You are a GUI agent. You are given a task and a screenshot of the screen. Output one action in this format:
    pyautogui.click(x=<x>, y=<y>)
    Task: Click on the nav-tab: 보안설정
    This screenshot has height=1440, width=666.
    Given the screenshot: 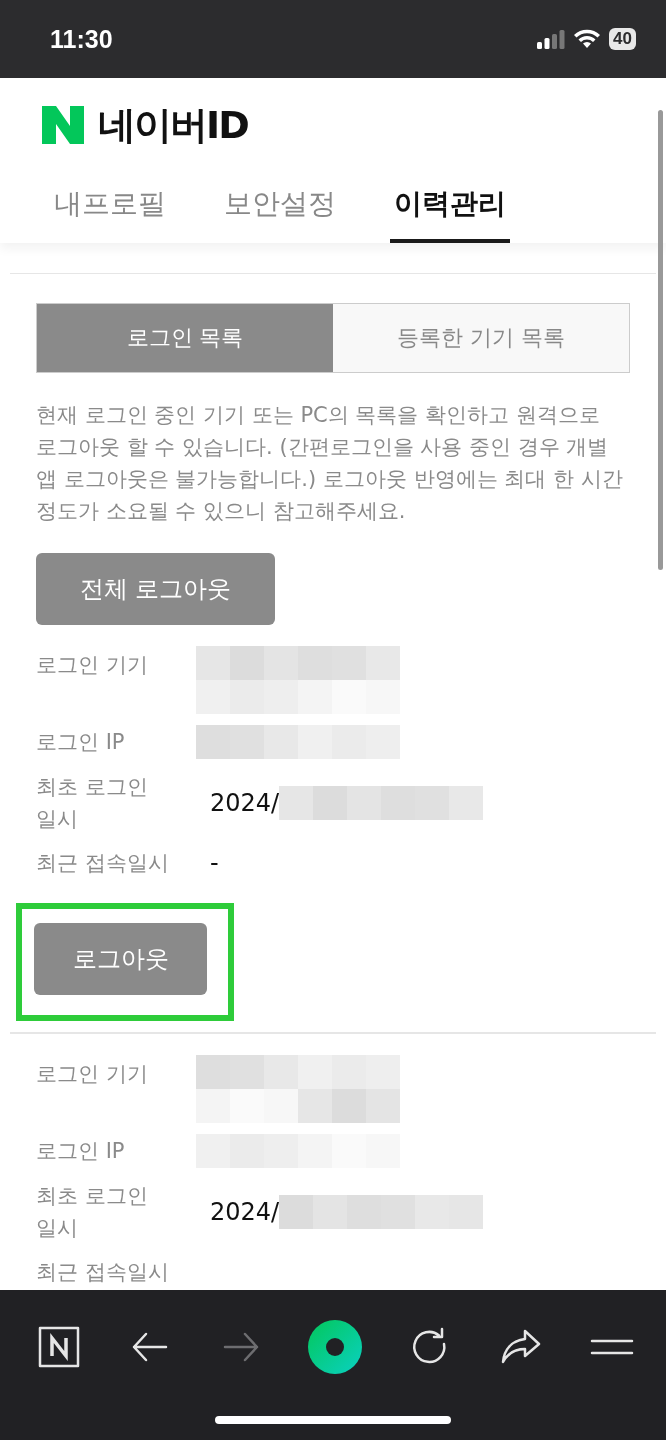 What is the action you would take?
    pyautogui.click(x=280, y=213)
    